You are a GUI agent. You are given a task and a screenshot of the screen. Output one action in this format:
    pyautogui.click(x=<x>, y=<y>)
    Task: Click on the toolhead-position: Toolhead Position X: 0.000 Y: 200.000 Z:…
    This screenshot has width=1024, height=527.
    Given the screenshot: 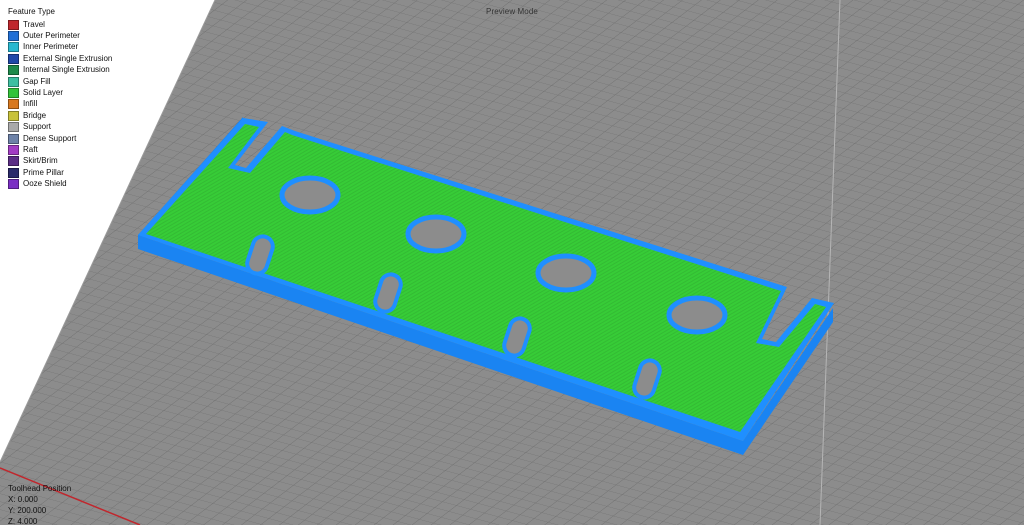 What is the action you would take?
    pyautogui.click(x=39, y=505)
    